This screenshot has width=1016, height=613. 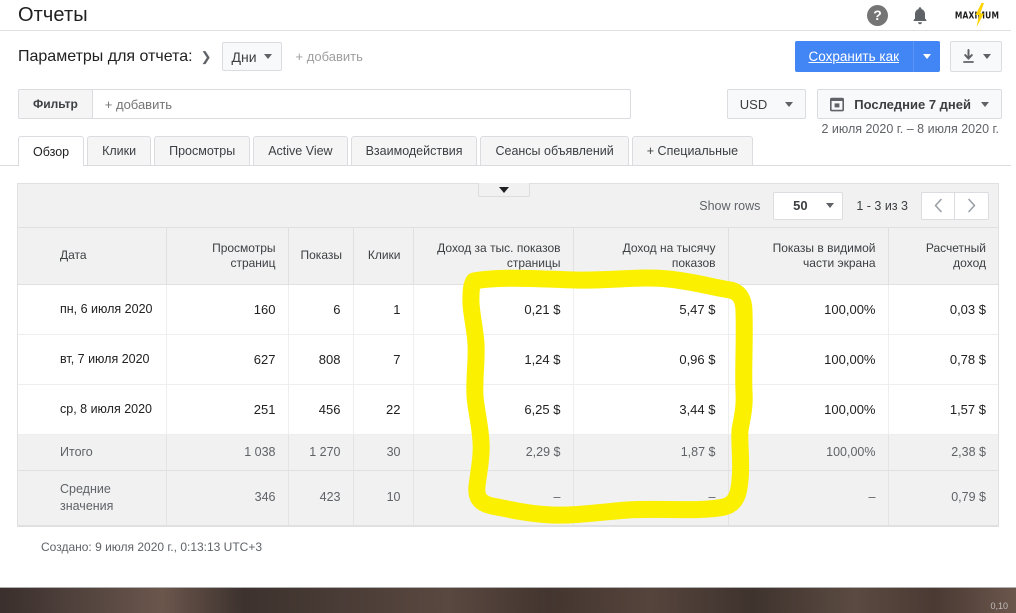 What do you see at coordinates (321, 452) in the screenshot?
I see `cell-total-impressions: 1 270` at bounding box center [321, 452].